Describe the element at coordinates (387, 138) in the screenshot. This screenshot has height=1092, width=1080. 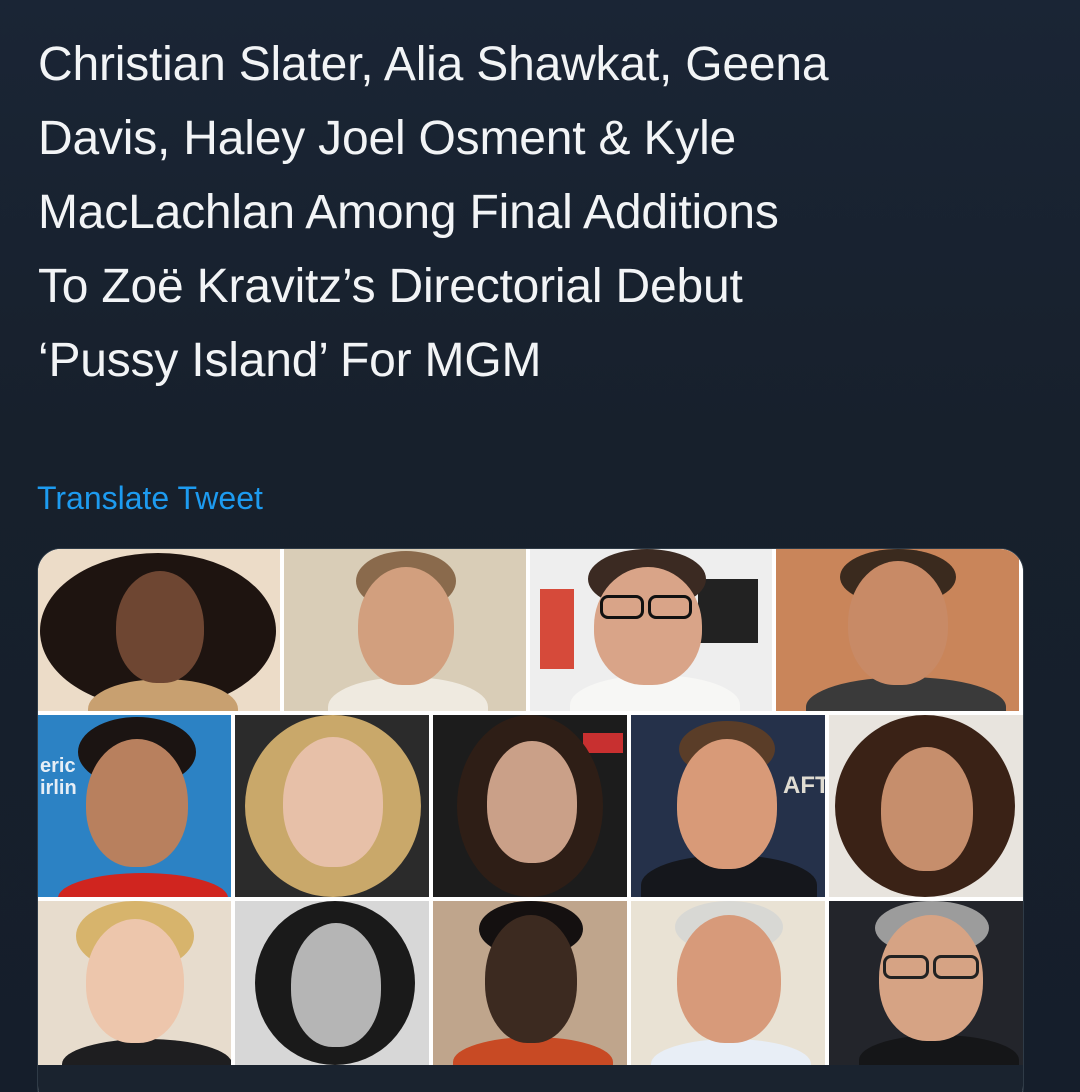
I see `tweet-line: Davis, Haley Joel Osment & Kyle` at that location.